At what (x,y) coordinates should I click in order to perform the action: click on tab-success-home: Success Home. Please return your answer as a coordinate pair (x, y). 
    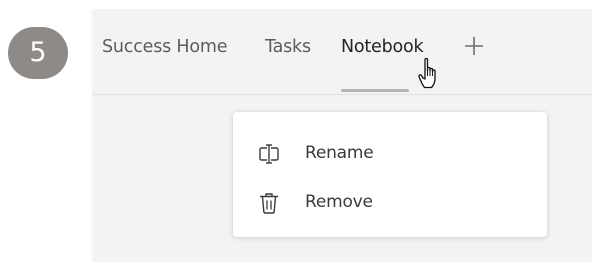
    Looking at the image, I should click on (164, 47).